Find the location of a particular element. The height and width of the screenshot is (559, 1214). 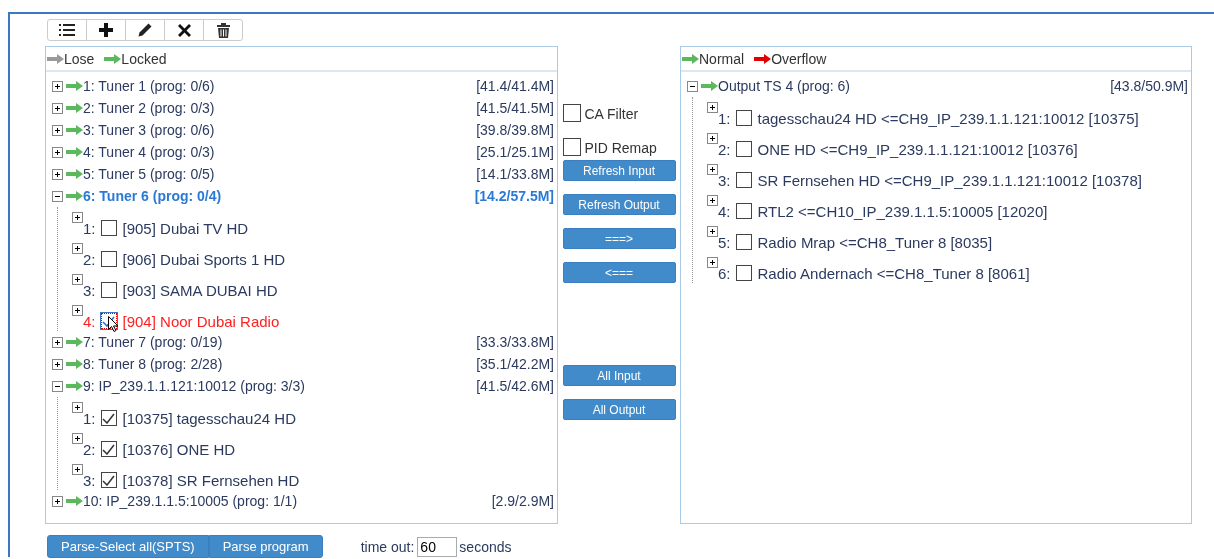

option-label: PID Remap is located at coordinates (620, 148).